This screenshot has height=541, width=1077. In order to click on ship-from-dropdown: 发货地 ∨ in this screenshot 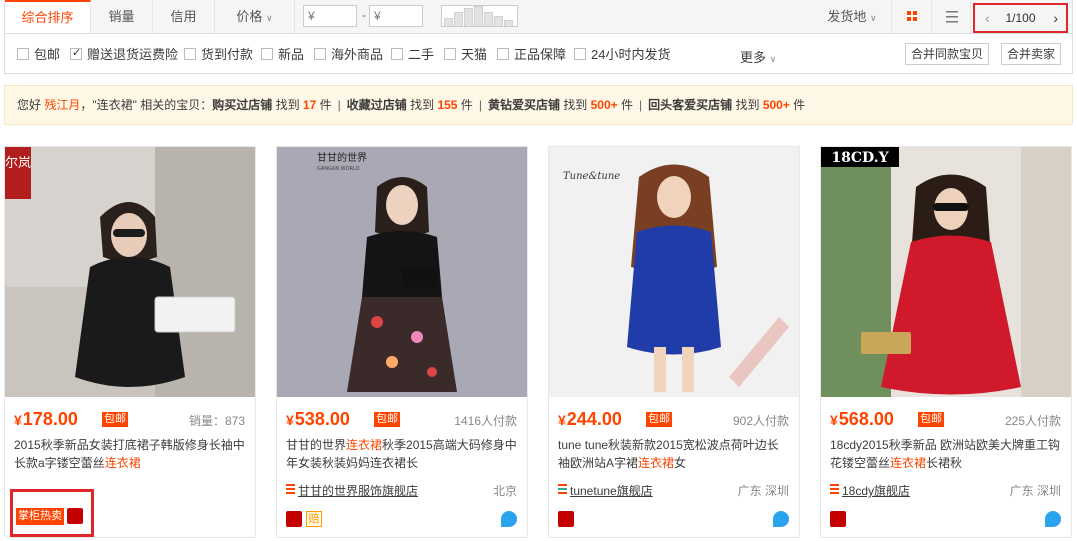, I will do `click(852, 16)`.